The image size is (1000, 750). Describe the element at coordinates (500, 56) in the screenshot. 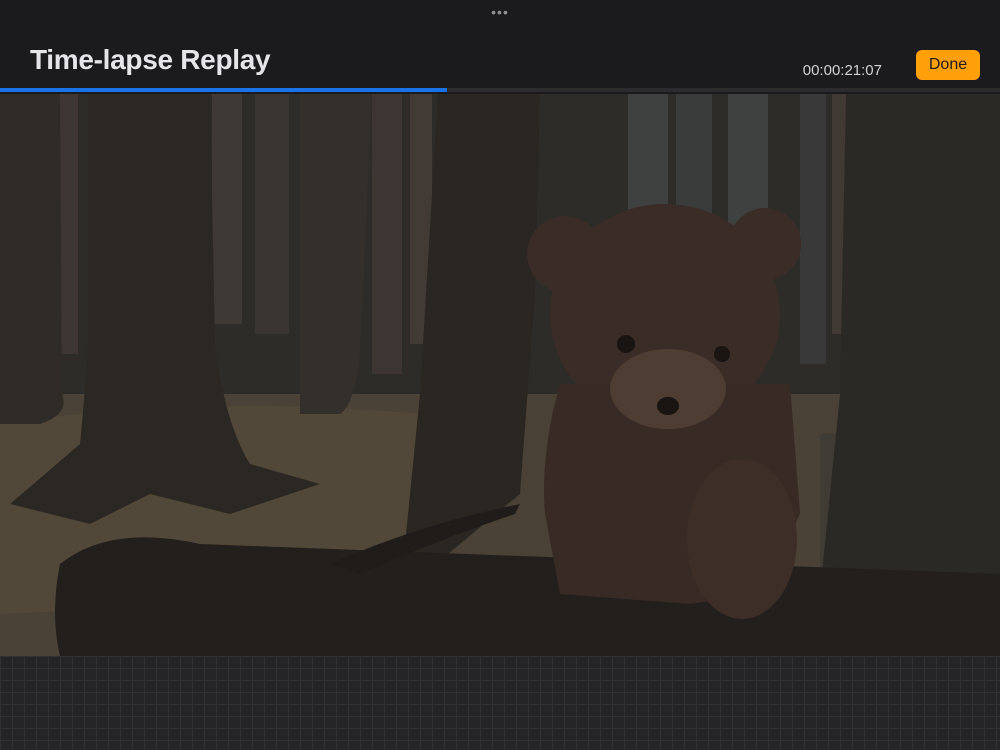

I see `header-bar: Time-lapse Replay 00:00:21:07 Done` at that location.